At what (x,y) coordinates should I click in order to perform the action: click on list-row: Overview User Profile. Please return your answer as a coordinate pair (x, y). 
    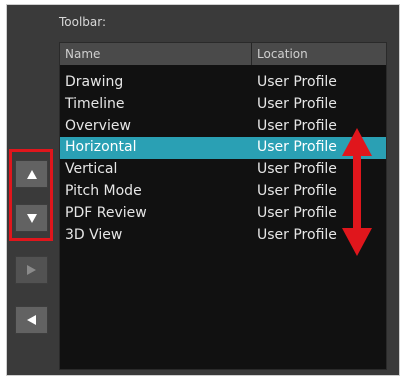
    Looking at the image, I should click on (223, 127).